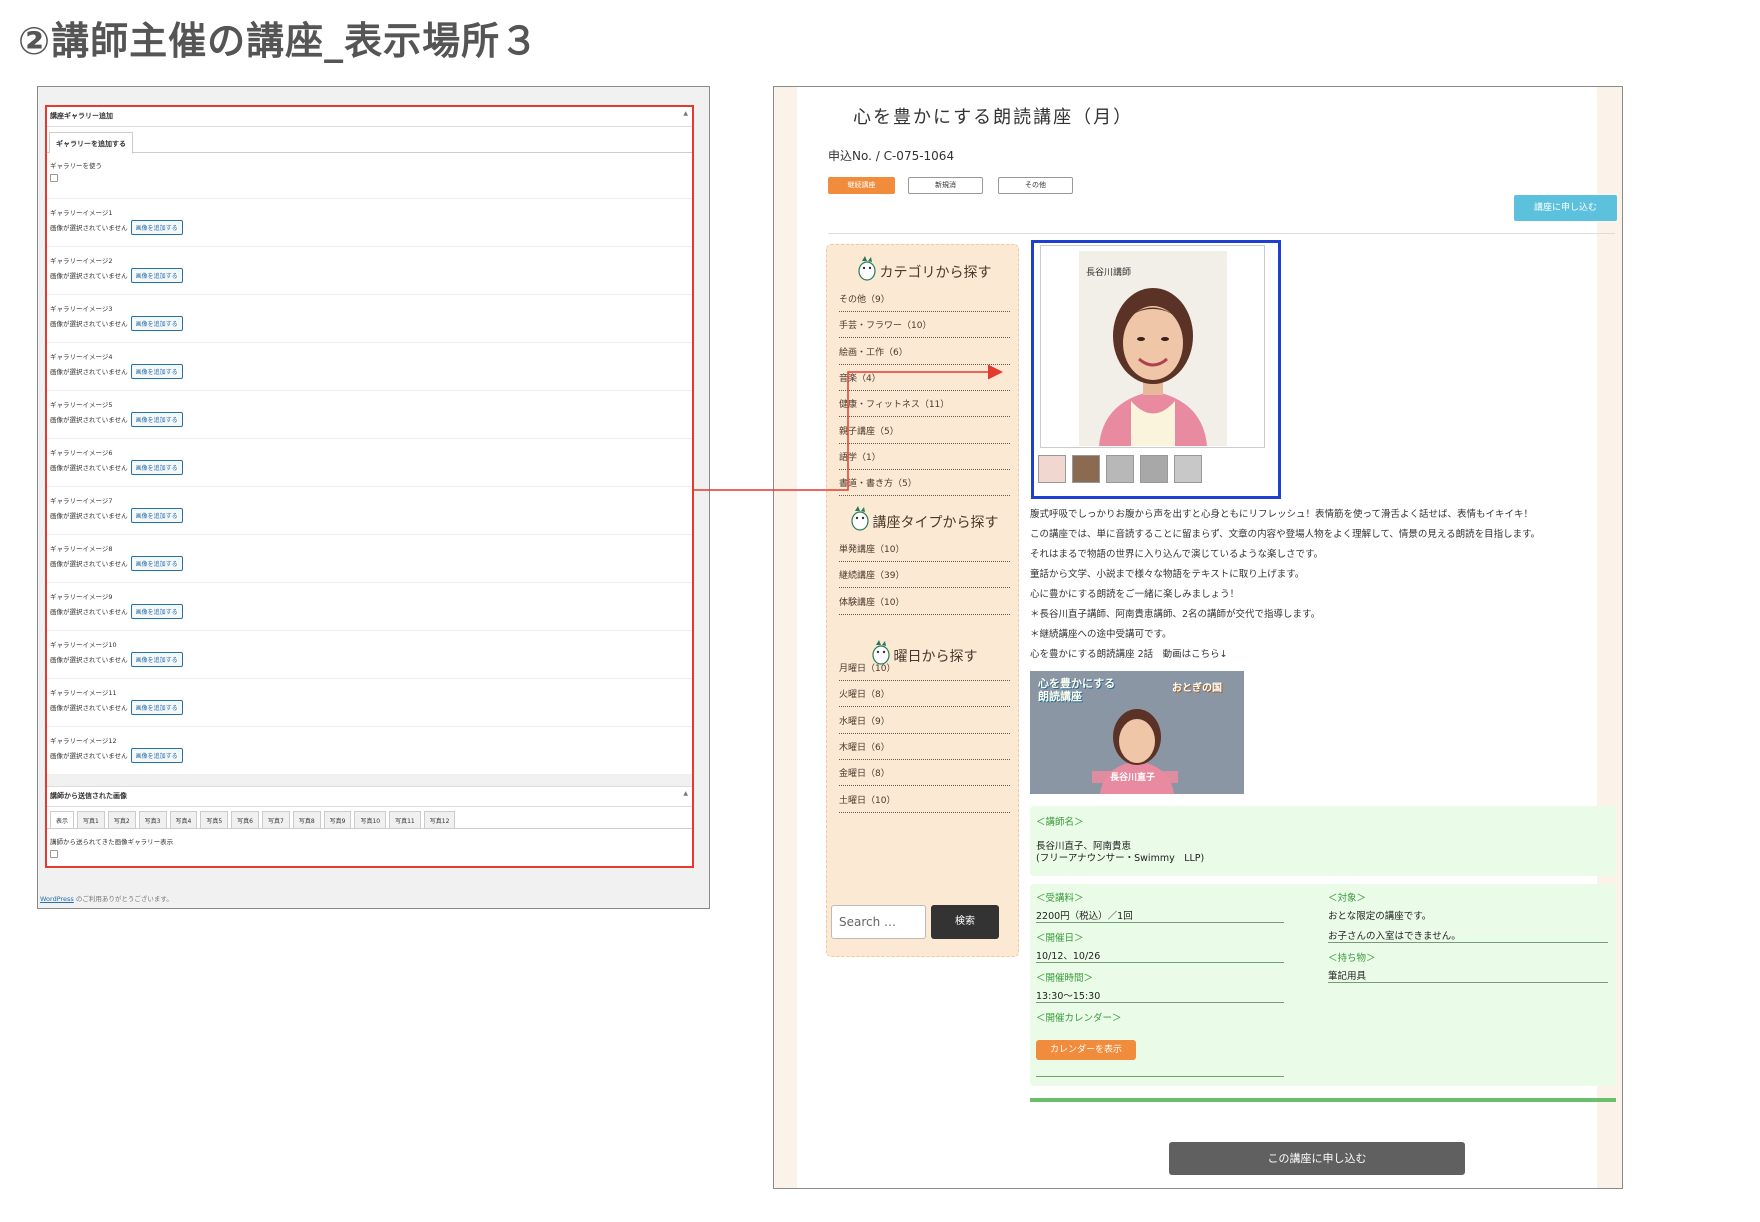 The height and width of the screenshot is (1222, 1760). I want to click on portrait-label: 長谷川講師, so click(1109, 273).